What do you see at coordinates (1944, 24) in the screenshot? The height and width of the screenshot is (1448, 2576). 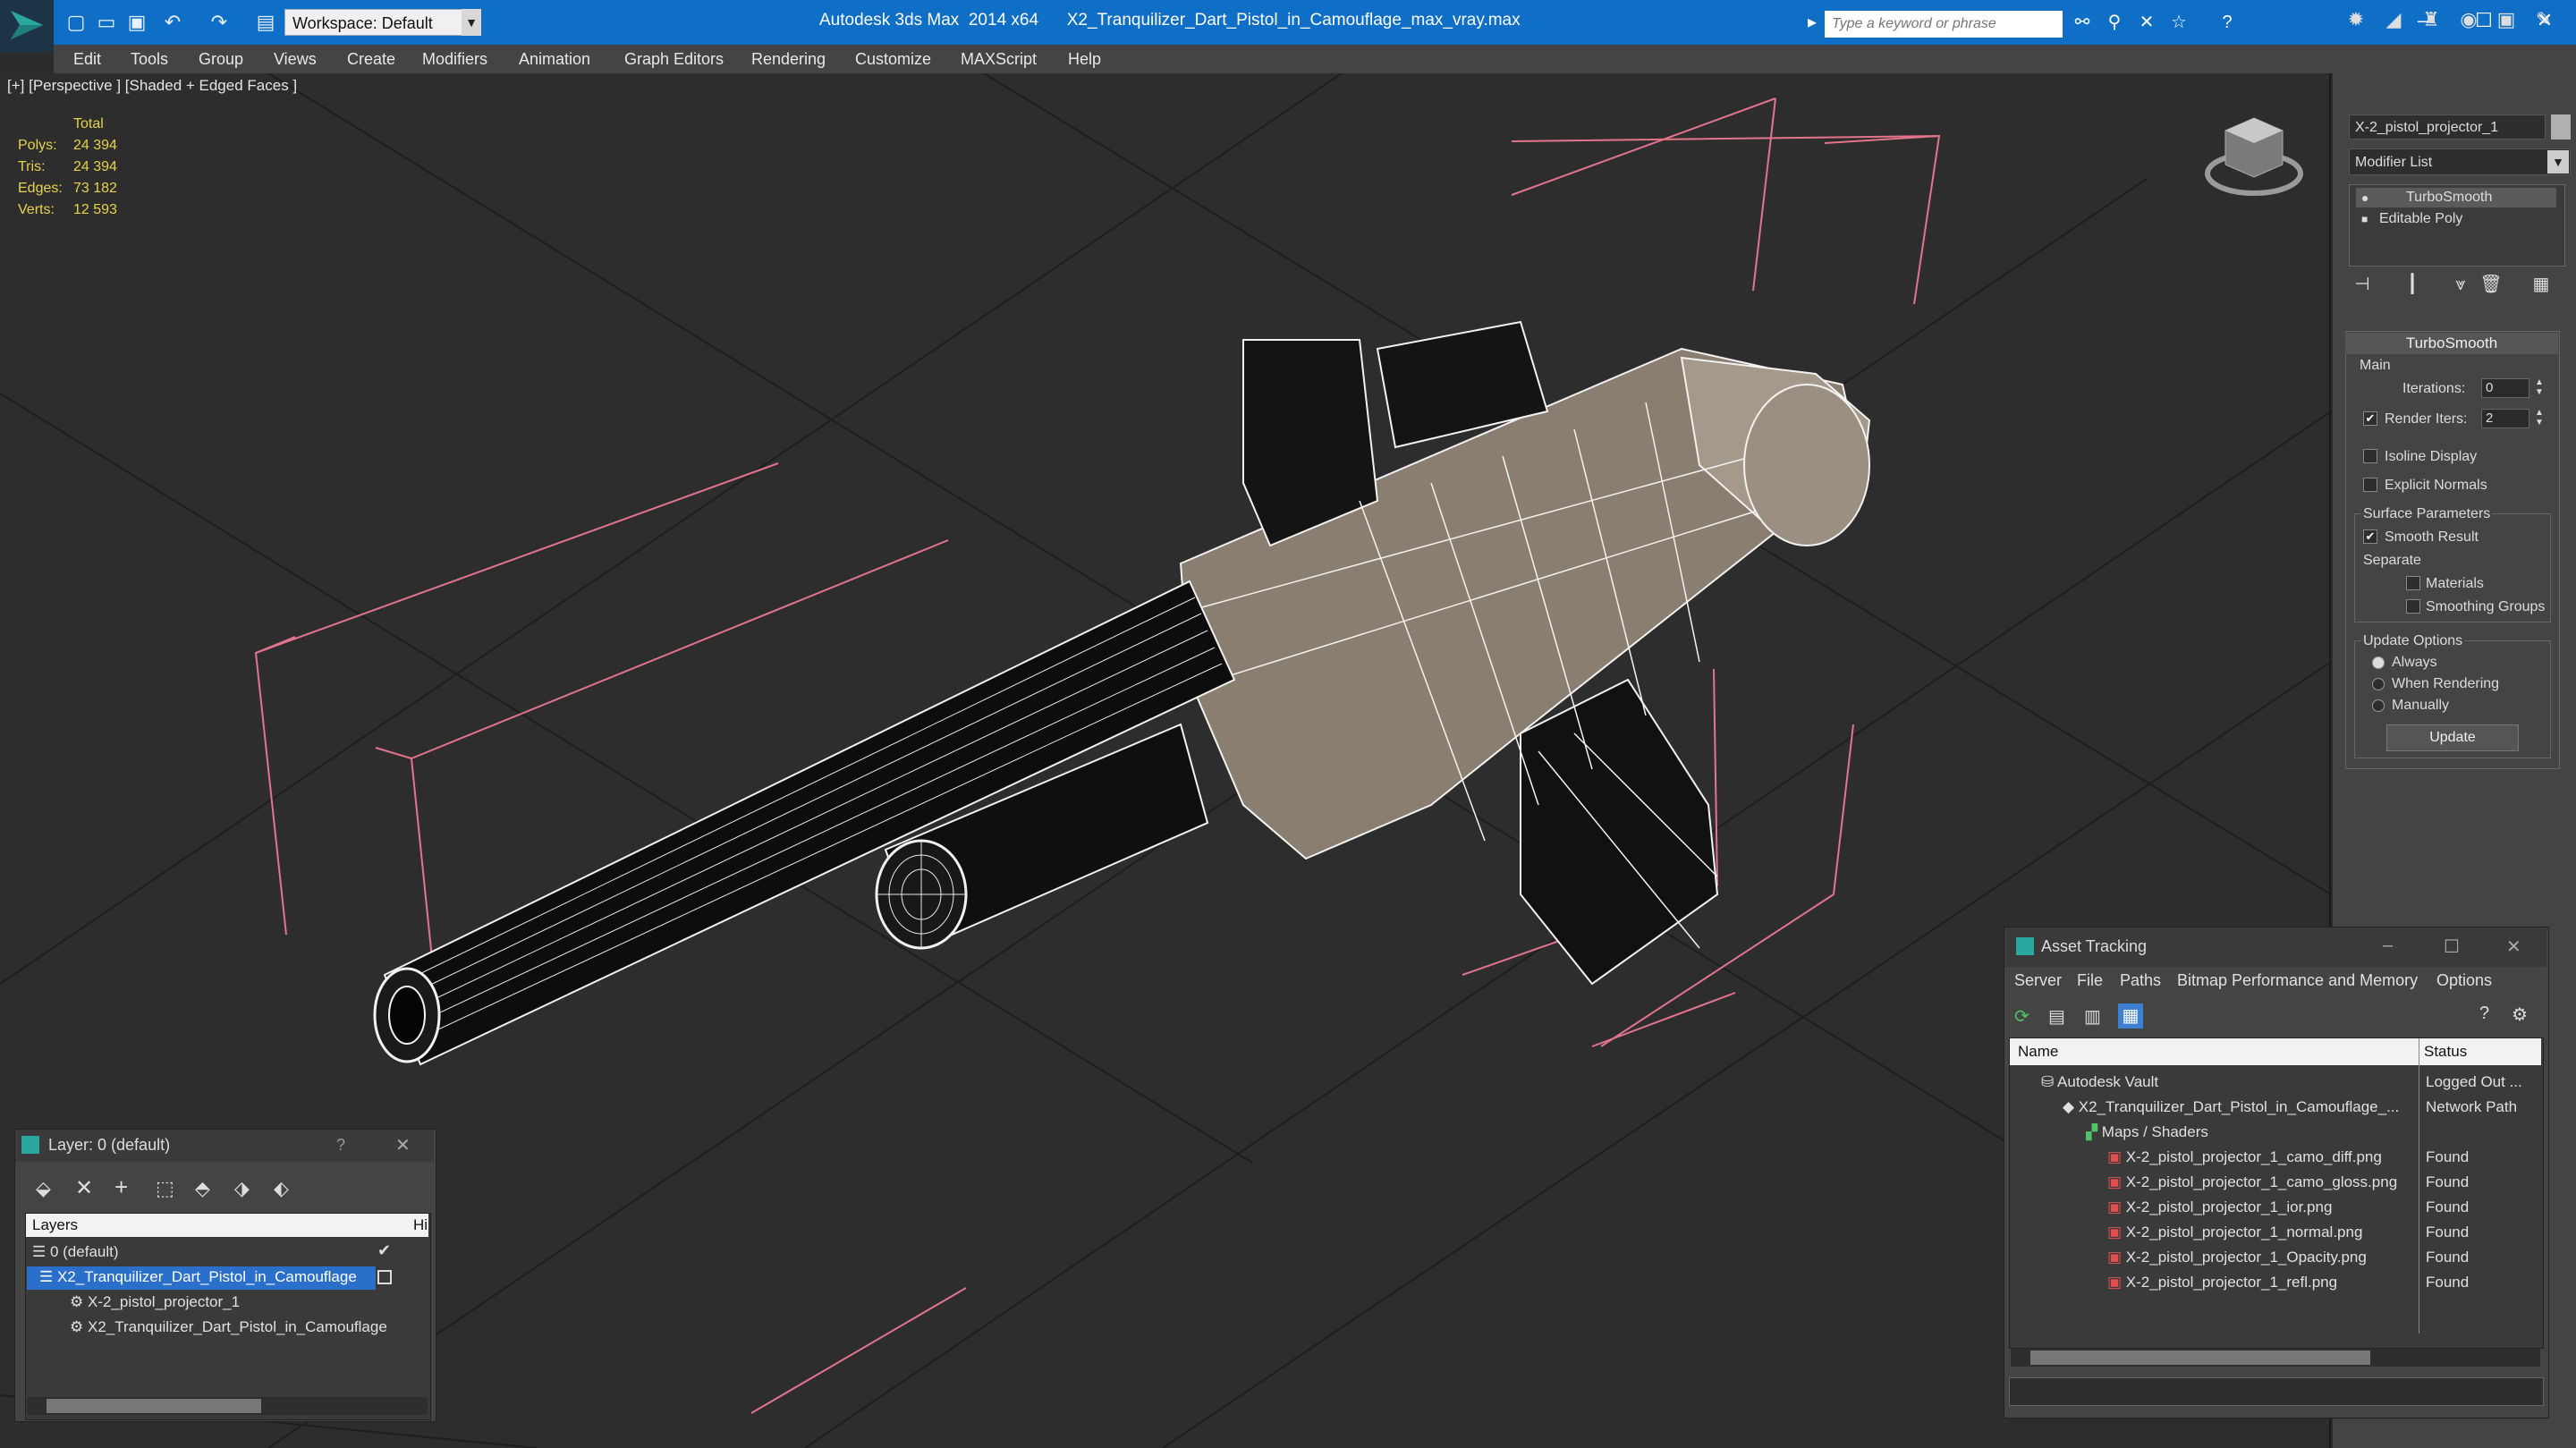 I see `search-input: Type a keyword or phrase` at bounding box center [1944, 24].